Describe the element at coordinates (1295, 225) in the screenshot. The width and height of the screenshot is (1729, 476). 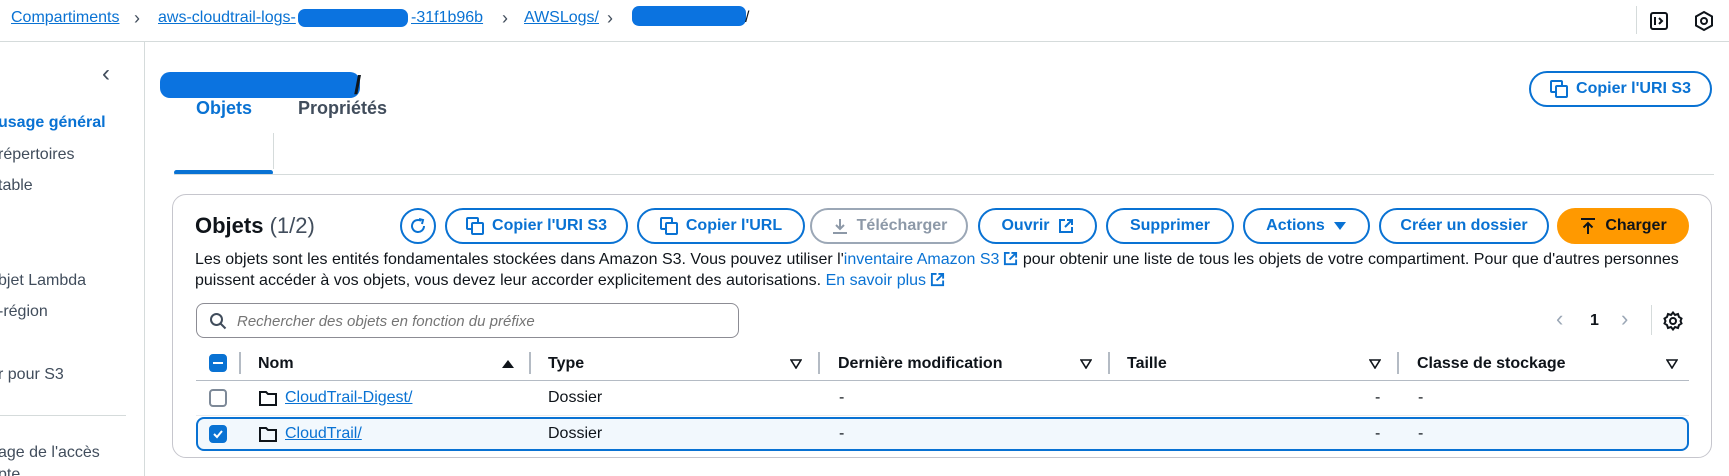
I see `actions-label: Actions` at that location.